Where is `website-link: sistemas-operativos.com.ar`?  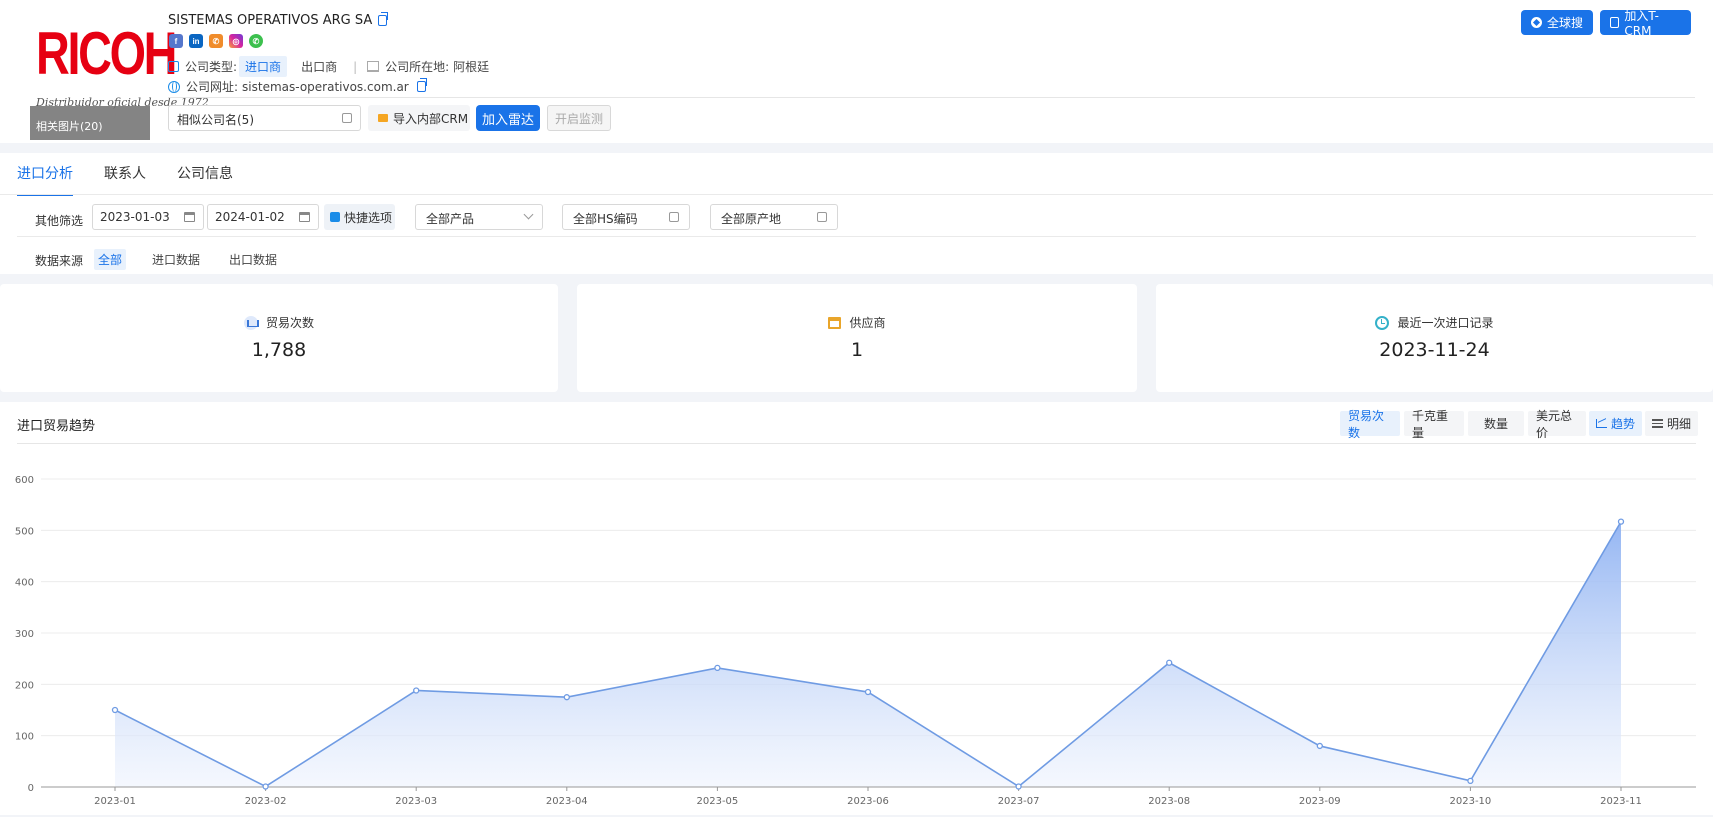
website-link: sistemas-operativos.com.ar is located at coordinates (325, 87).